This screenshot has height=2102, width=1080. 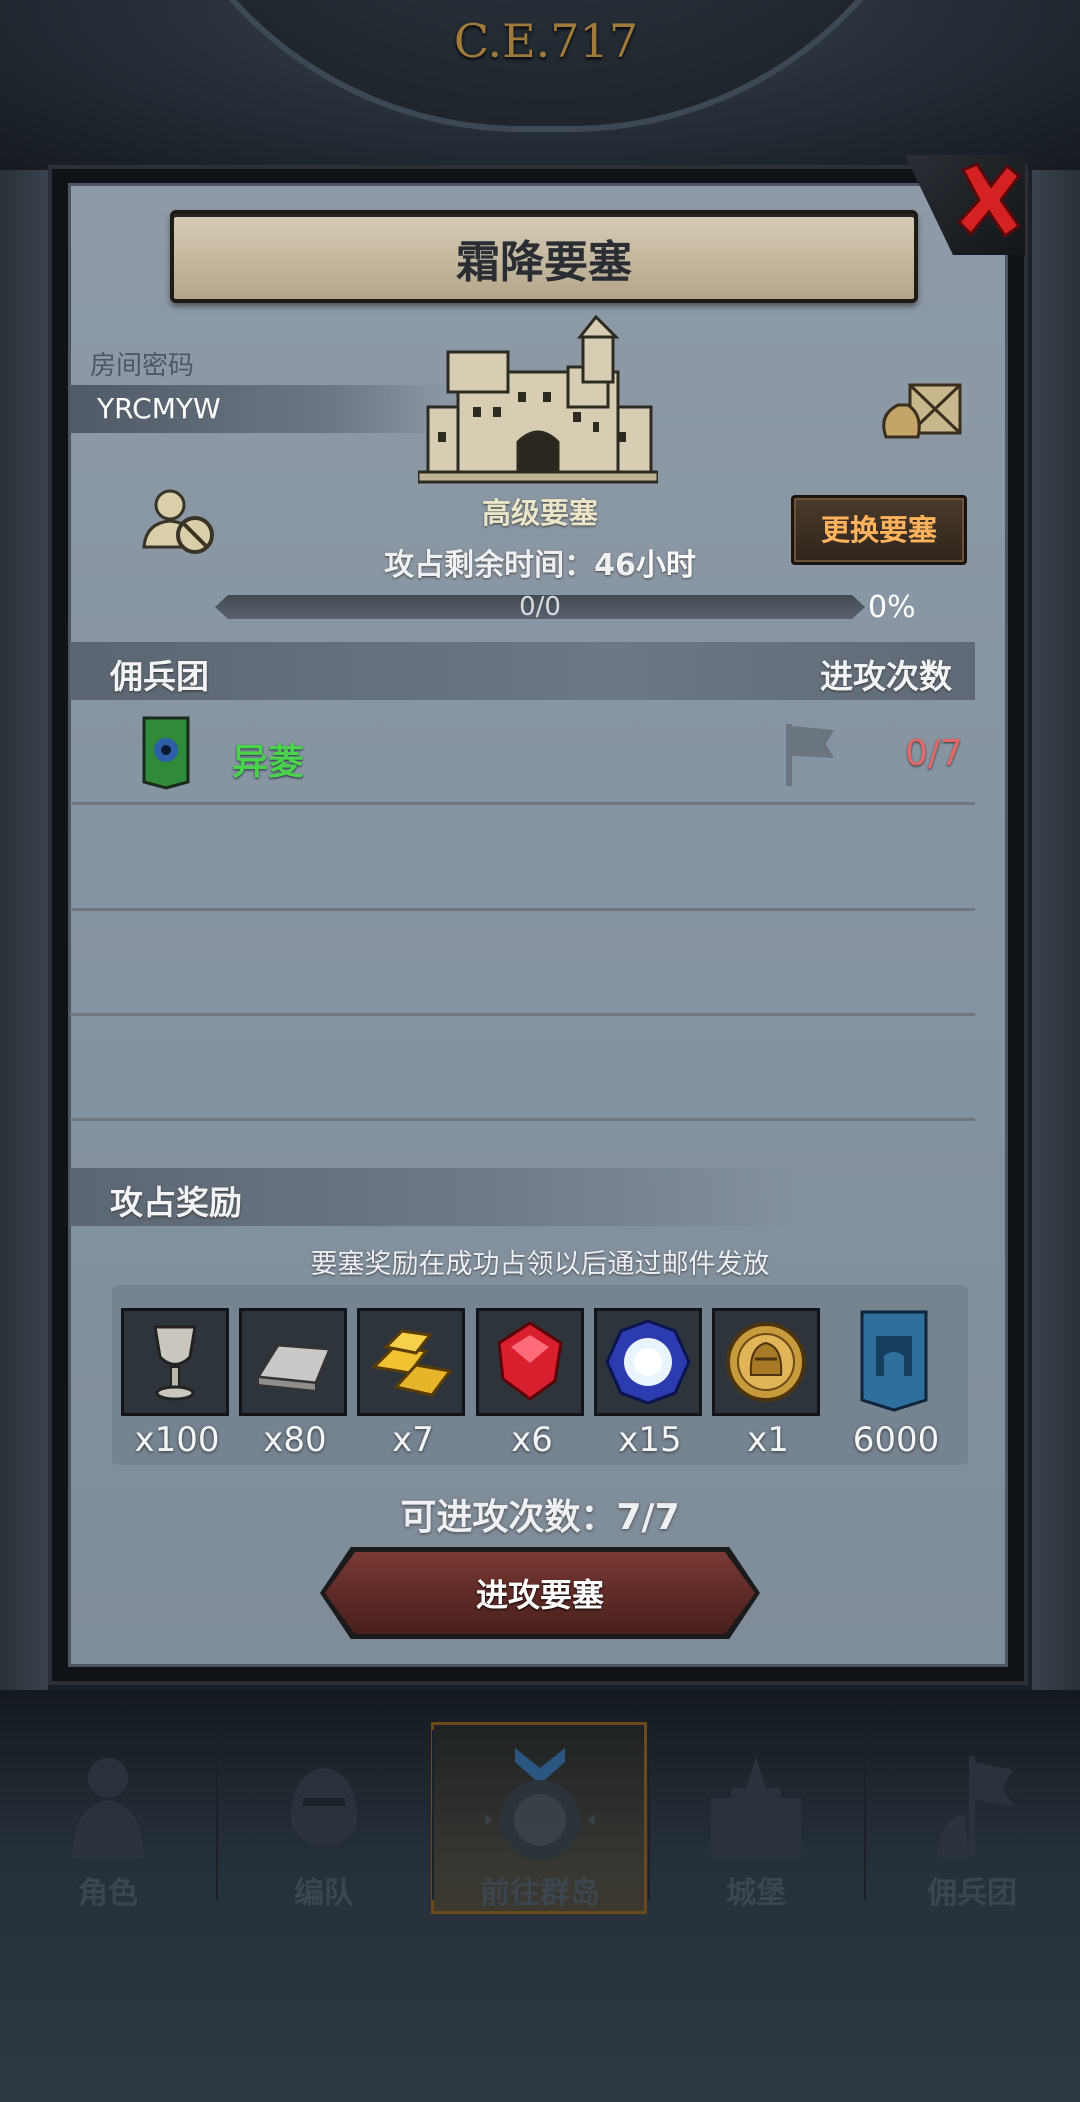 What do you see at coordinates (756, 1808) in the screenshot?
I see `castle-icon` at bounding box center [756, 1808].